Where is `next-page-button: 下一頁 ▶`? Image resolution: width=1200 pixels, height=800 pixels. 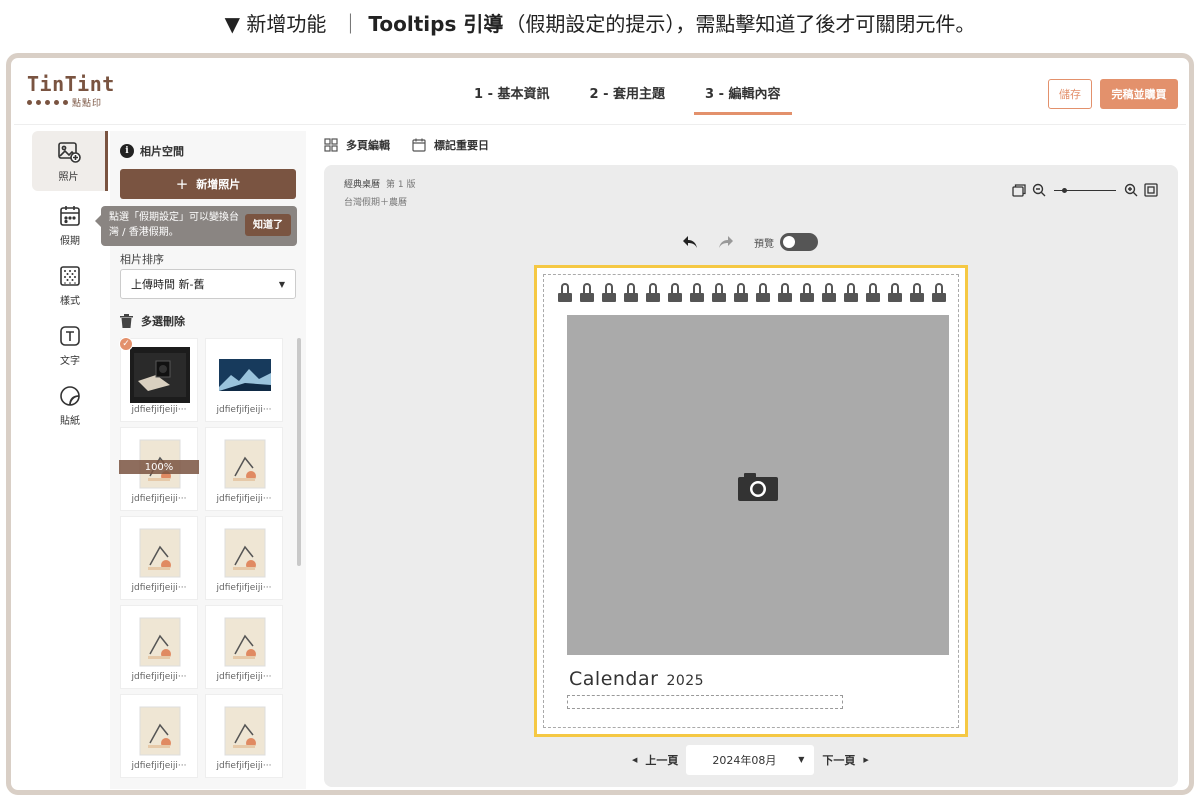 next-page-button: 下一頁 ▶ is located at coordinates (849, 760).